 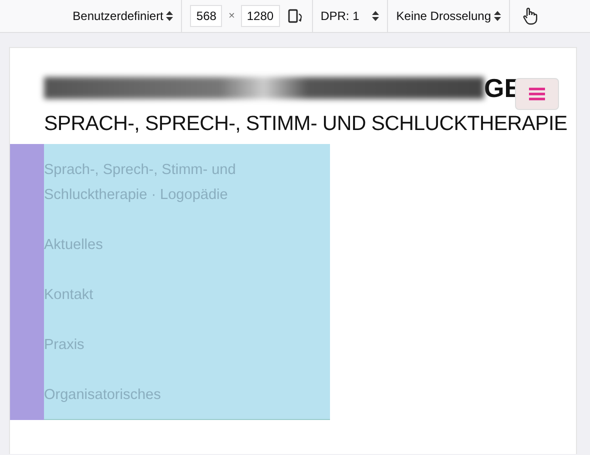 I want to click on height-input: 1280, so click(x=260, y=16).